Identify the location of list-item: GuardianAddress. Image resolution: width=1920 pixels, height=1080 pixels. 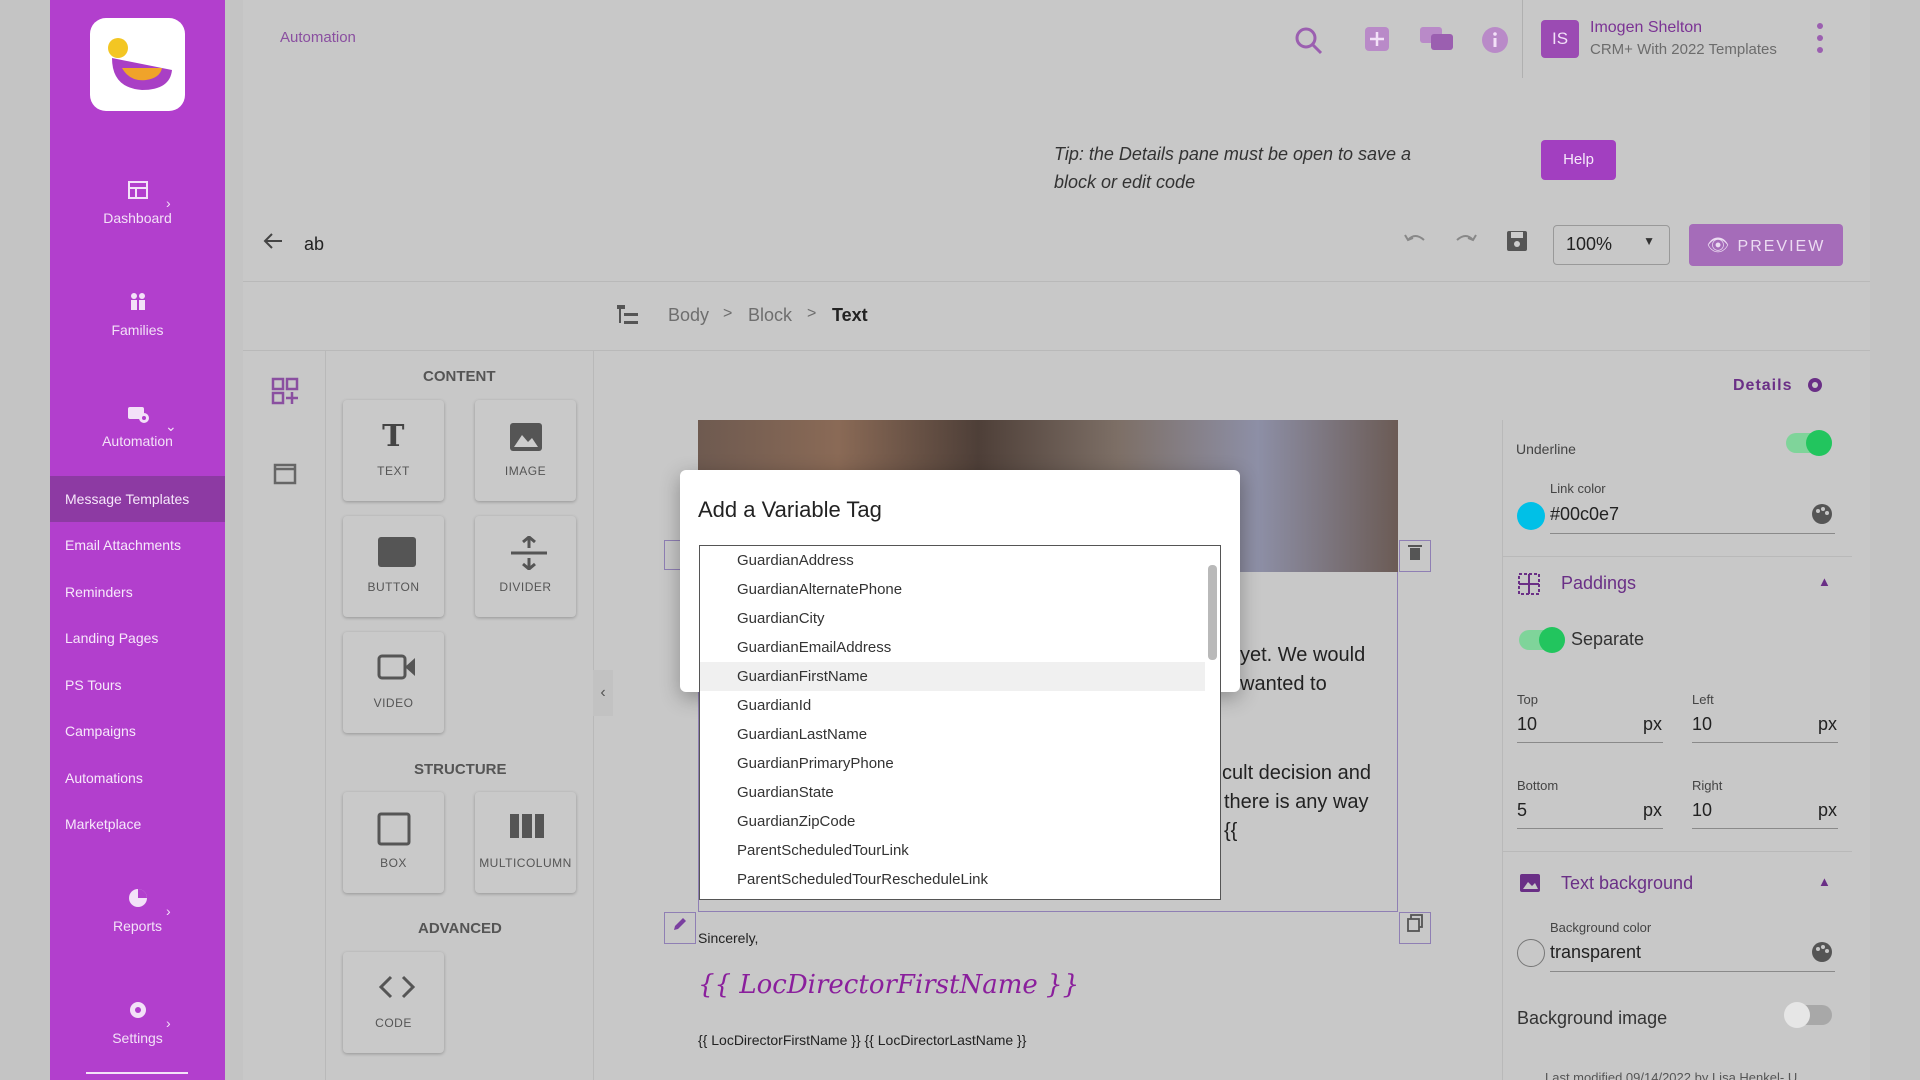
(972, 560).